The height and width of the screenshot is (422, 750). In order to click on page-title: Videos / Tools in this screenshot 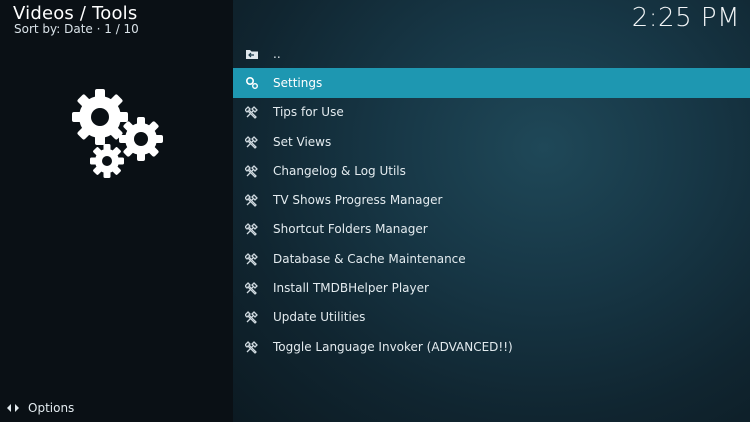, I will do `click(75, 13)`.